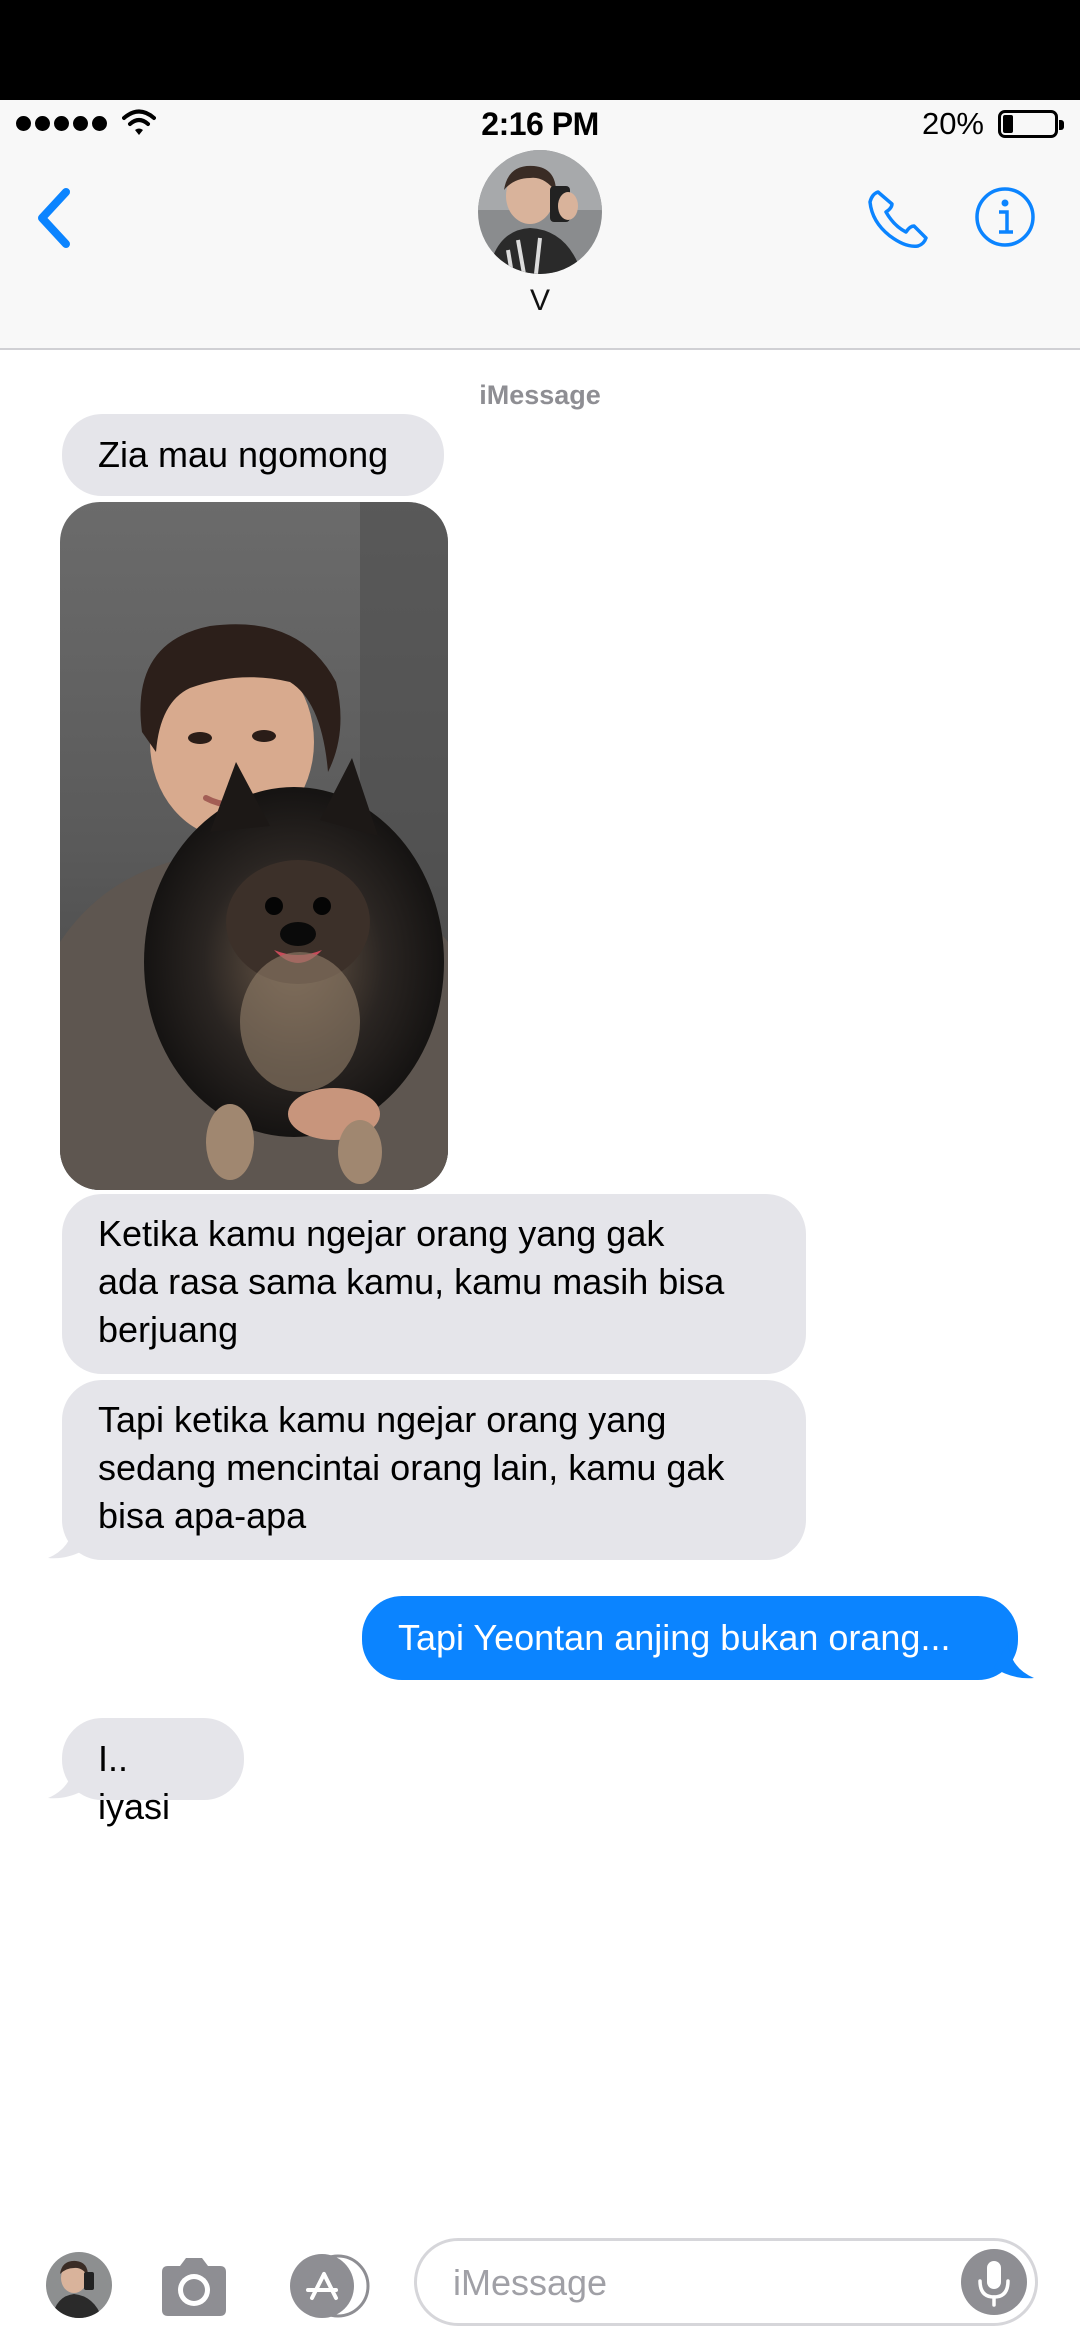 This screenshot has width=1080, height=2340. I want to click on app-store-icon, so click(328, 2286).